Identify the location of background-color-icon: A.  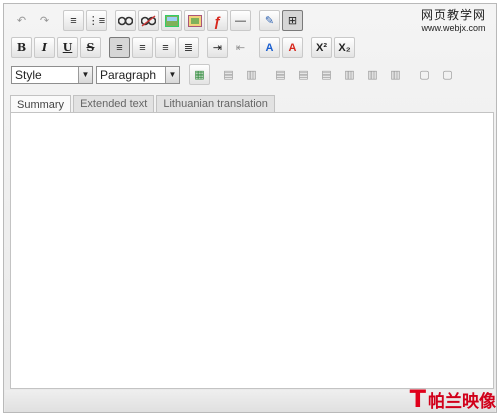
(292, 47).